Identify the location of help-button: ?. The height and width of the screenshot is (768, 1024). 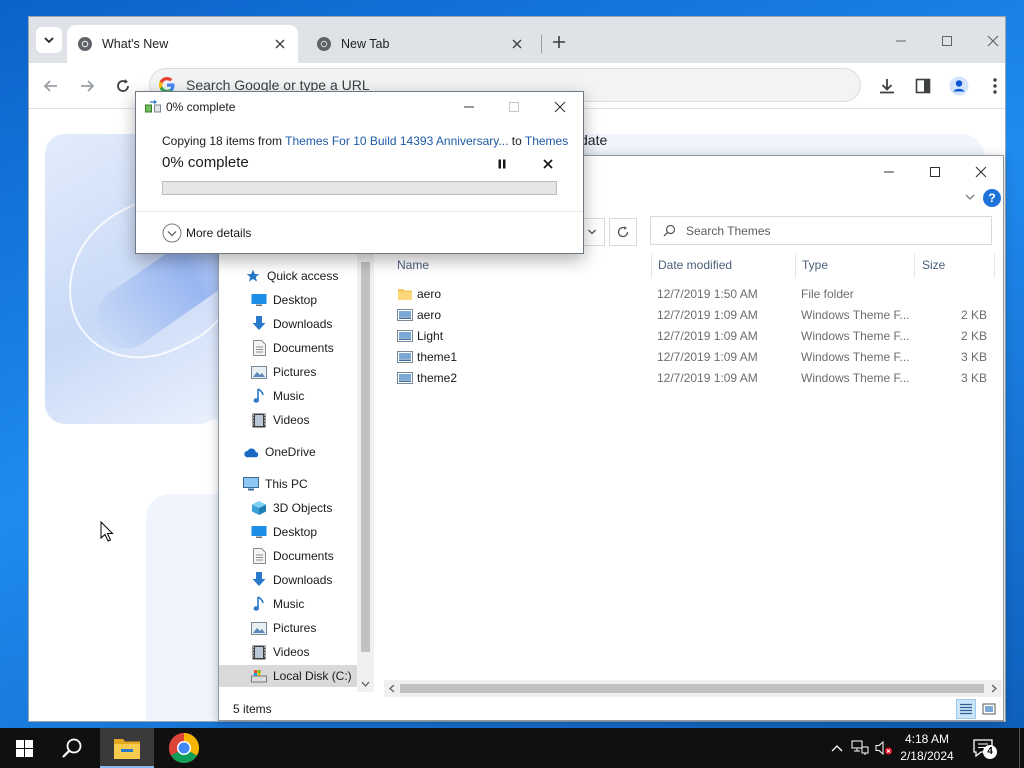
(992, 198).